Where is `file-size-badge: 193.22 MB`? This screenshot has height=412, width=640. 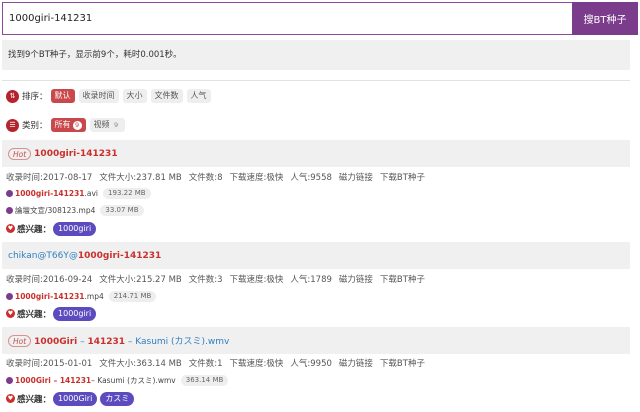
file-size-badge: 193.22 MB is located at coordinates (127, 193).